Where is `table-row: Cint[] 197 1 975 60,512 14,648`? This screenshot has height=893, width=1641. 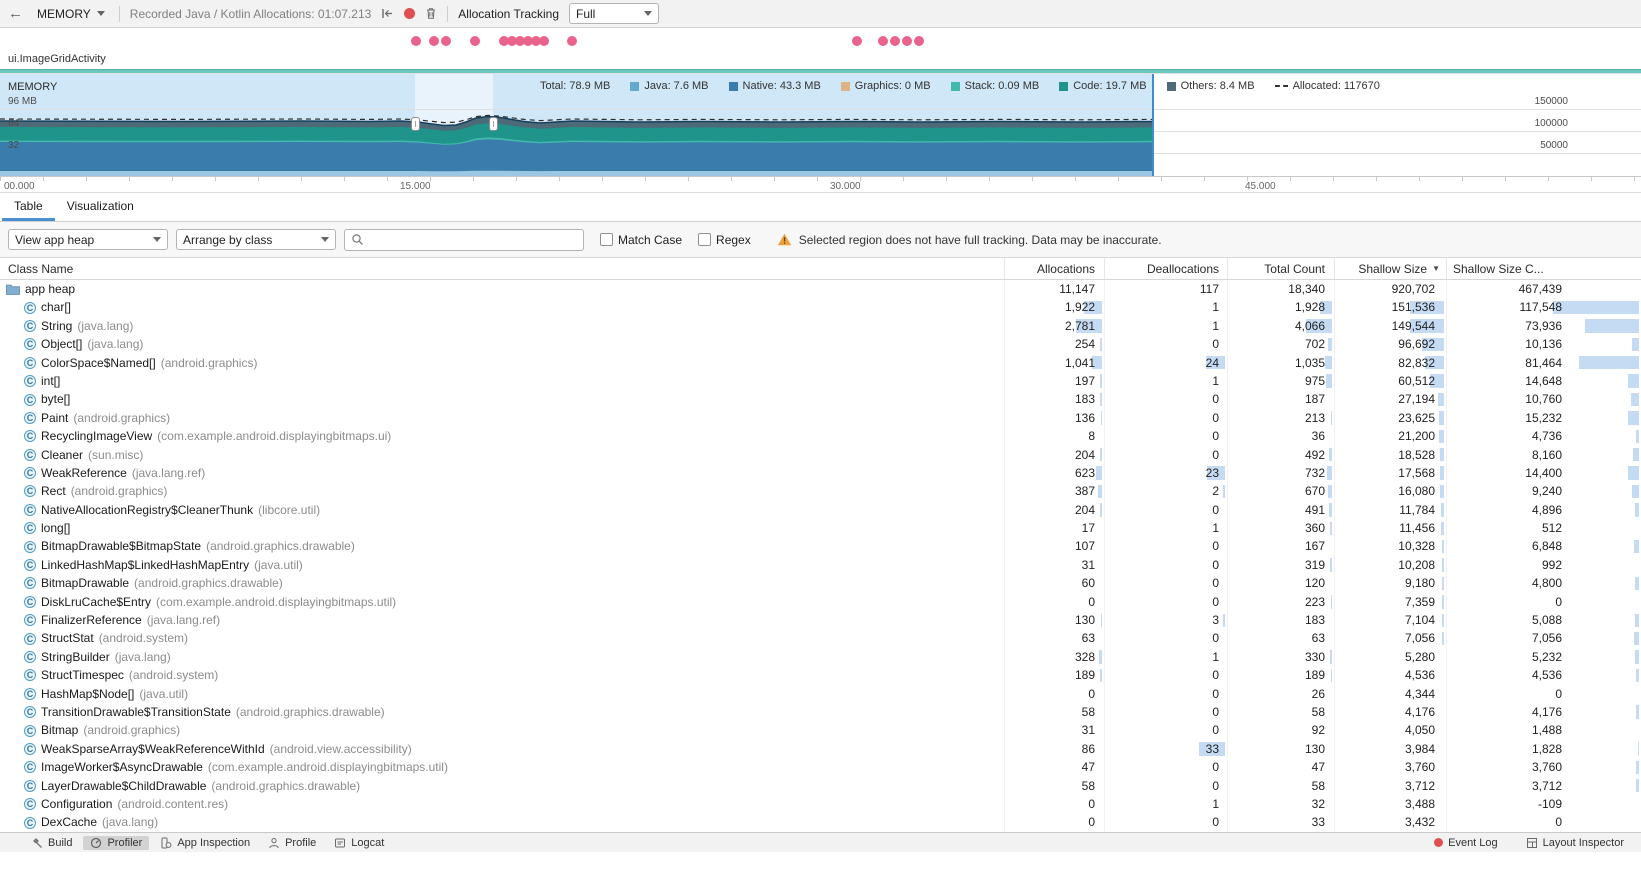 table-row: Cint[] 197 1 975 60,512 14,648 is located at coordinates (820, 381).